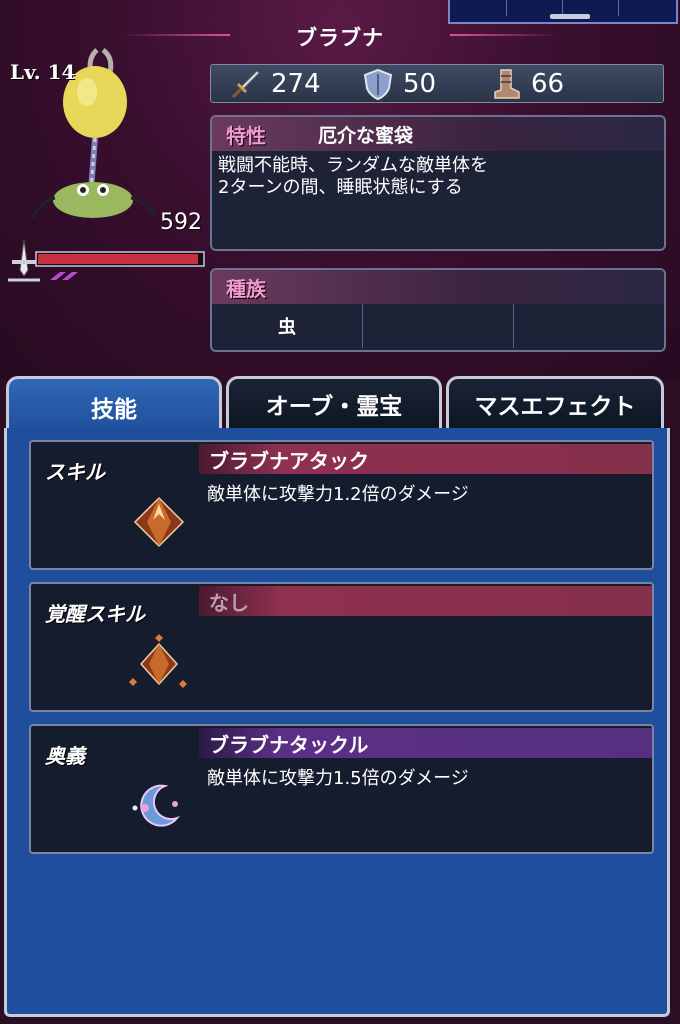  I want to click on stat-attack: 274, so click(275, 83).